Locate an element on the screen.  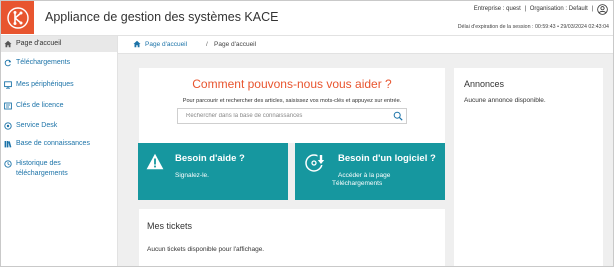
need-software-text-line1: Accéder à la page is located at coordinates (364, 175).